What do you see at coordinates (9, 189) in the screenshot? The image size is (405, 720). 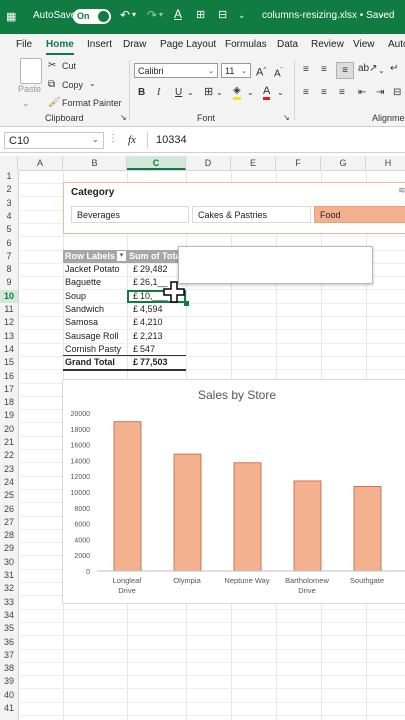 I see `row-header: 2` at bounding box center [9, 189].